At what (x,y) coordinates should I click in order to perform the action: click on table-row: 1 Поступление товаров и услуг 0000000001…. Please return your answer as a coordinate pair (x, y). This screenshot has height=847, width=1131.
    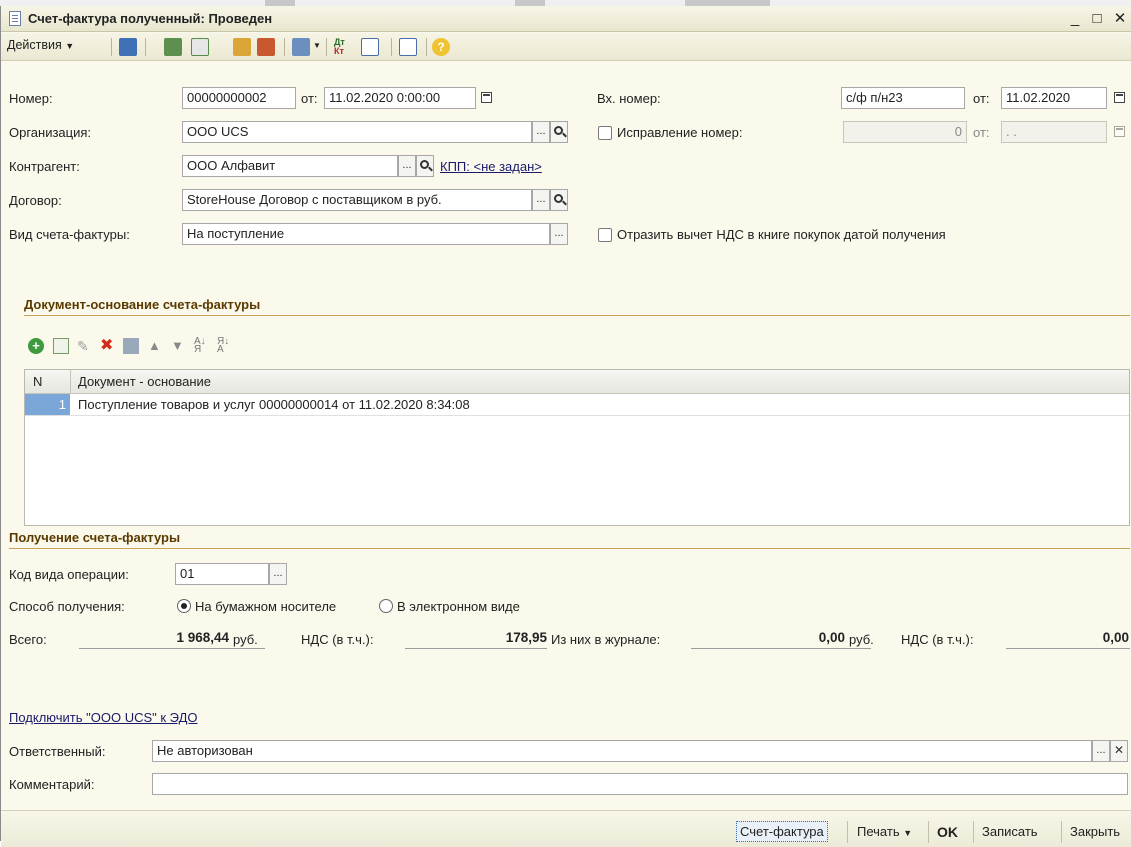
    Looking at the image, I should click on (577, 405).